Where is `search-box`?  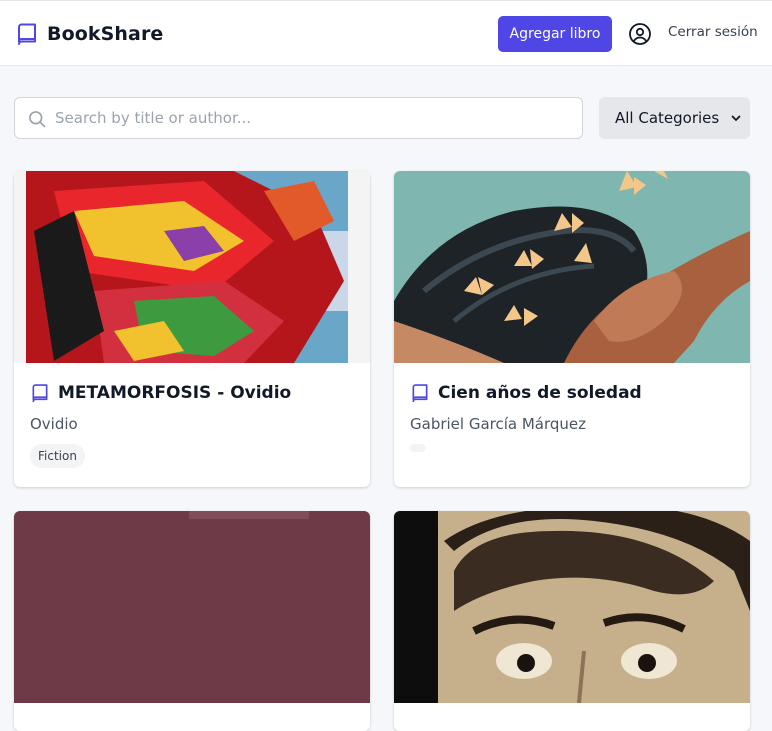
search-box is located at coordinates (298, 118).